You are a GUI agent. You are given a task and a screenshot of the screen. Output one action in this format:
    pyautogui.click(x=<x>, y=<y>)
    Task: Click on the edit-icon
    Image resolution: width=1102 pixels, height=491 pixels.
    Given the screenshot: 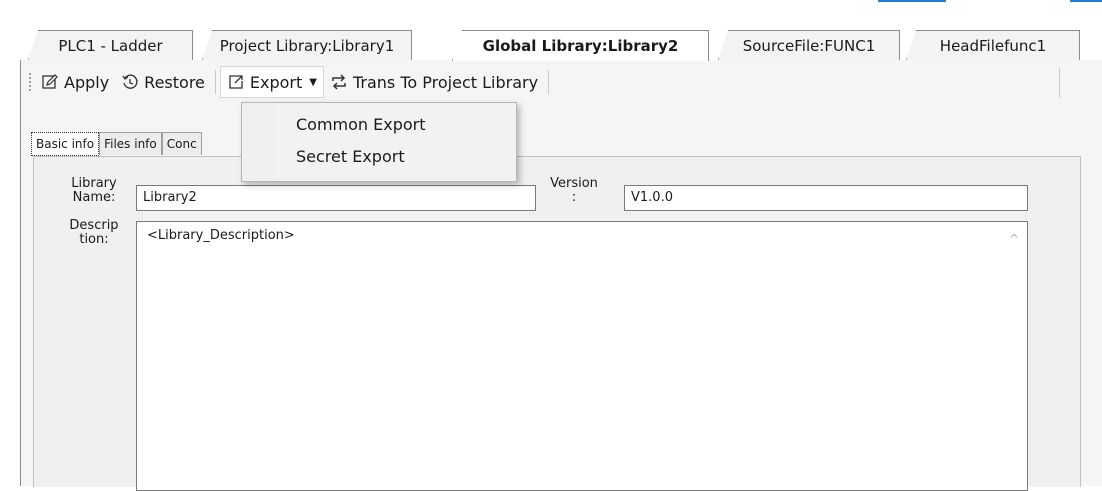 What is the action you would take?
    pyautogui.click(x=50, y=81)
    